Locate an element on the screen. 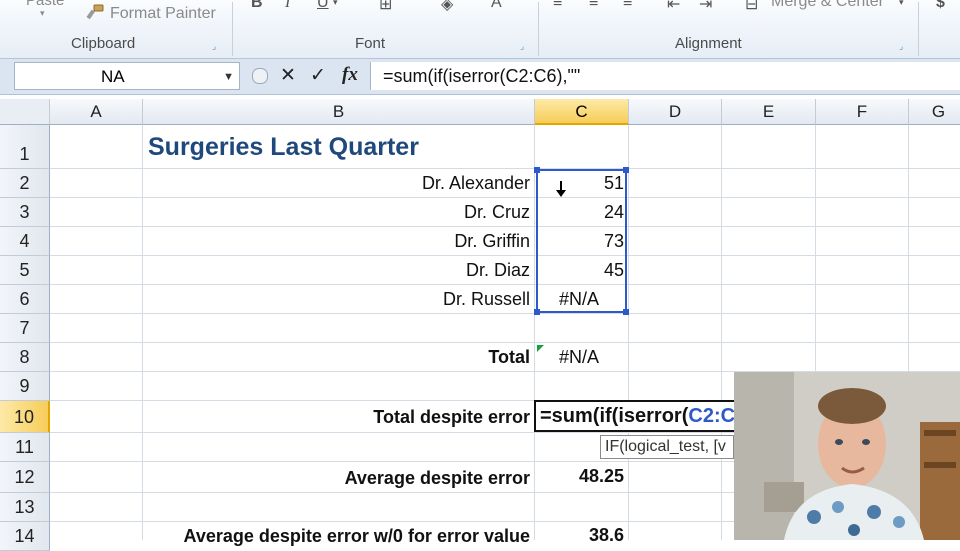  doctor-name-cell: Dr. Alexander is located at coordinates (336, 183).